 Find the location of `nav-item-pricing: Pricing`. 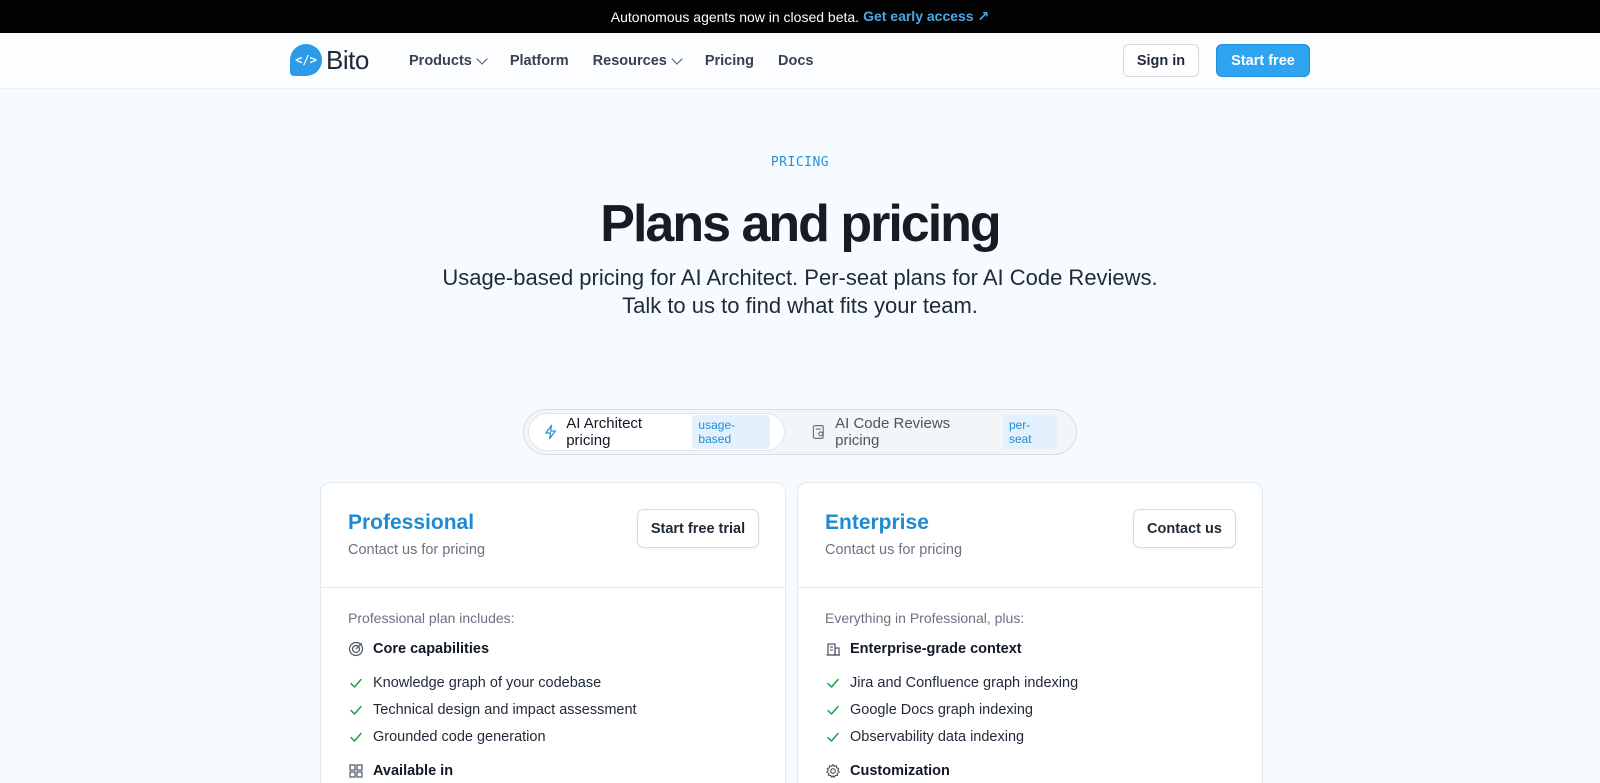

nav-item-pricing: Pricing is located at coordinates (729, 61).